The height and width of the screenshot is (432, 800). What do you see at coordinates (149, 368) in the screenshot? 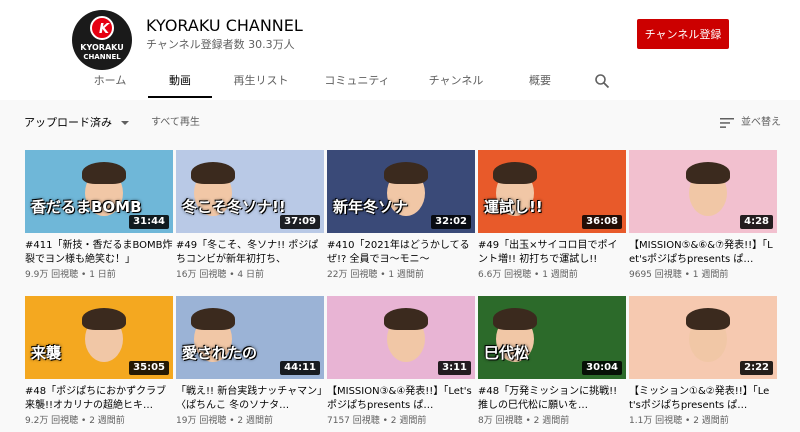
I see `duration-badge: 35:05` at bounding box center [149, 368].